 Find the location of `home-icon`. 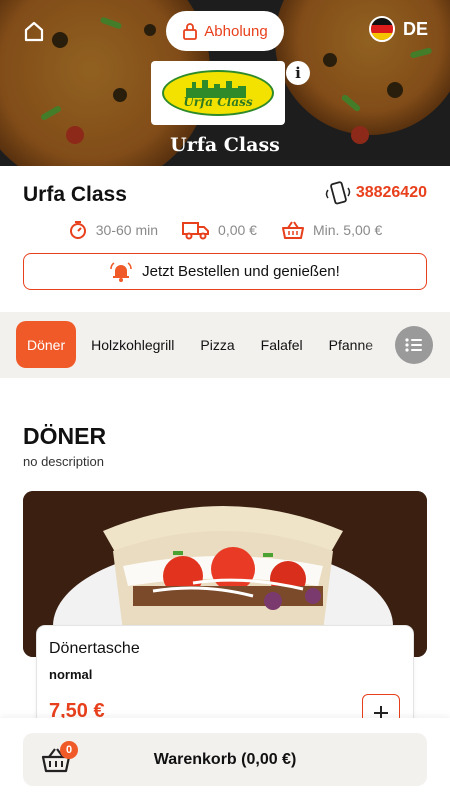

home-icon is located at coordinates (34, 31).